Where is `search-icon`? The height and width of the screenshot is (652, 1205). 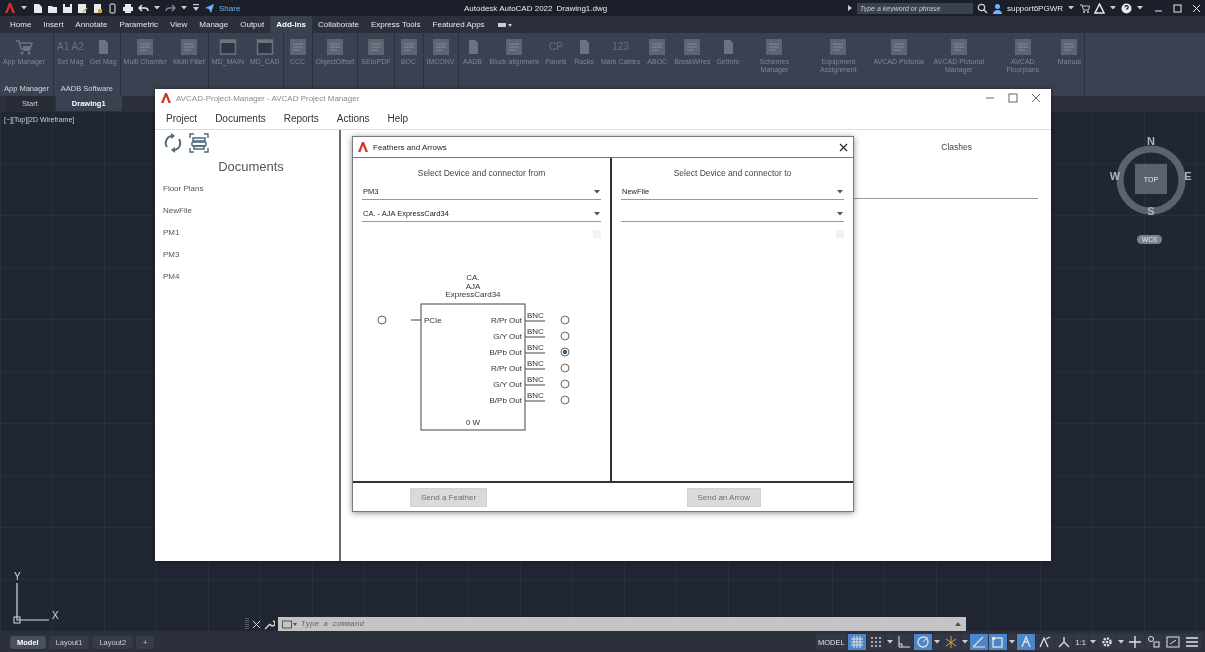
search-icon is located at coordinates (982, 8).